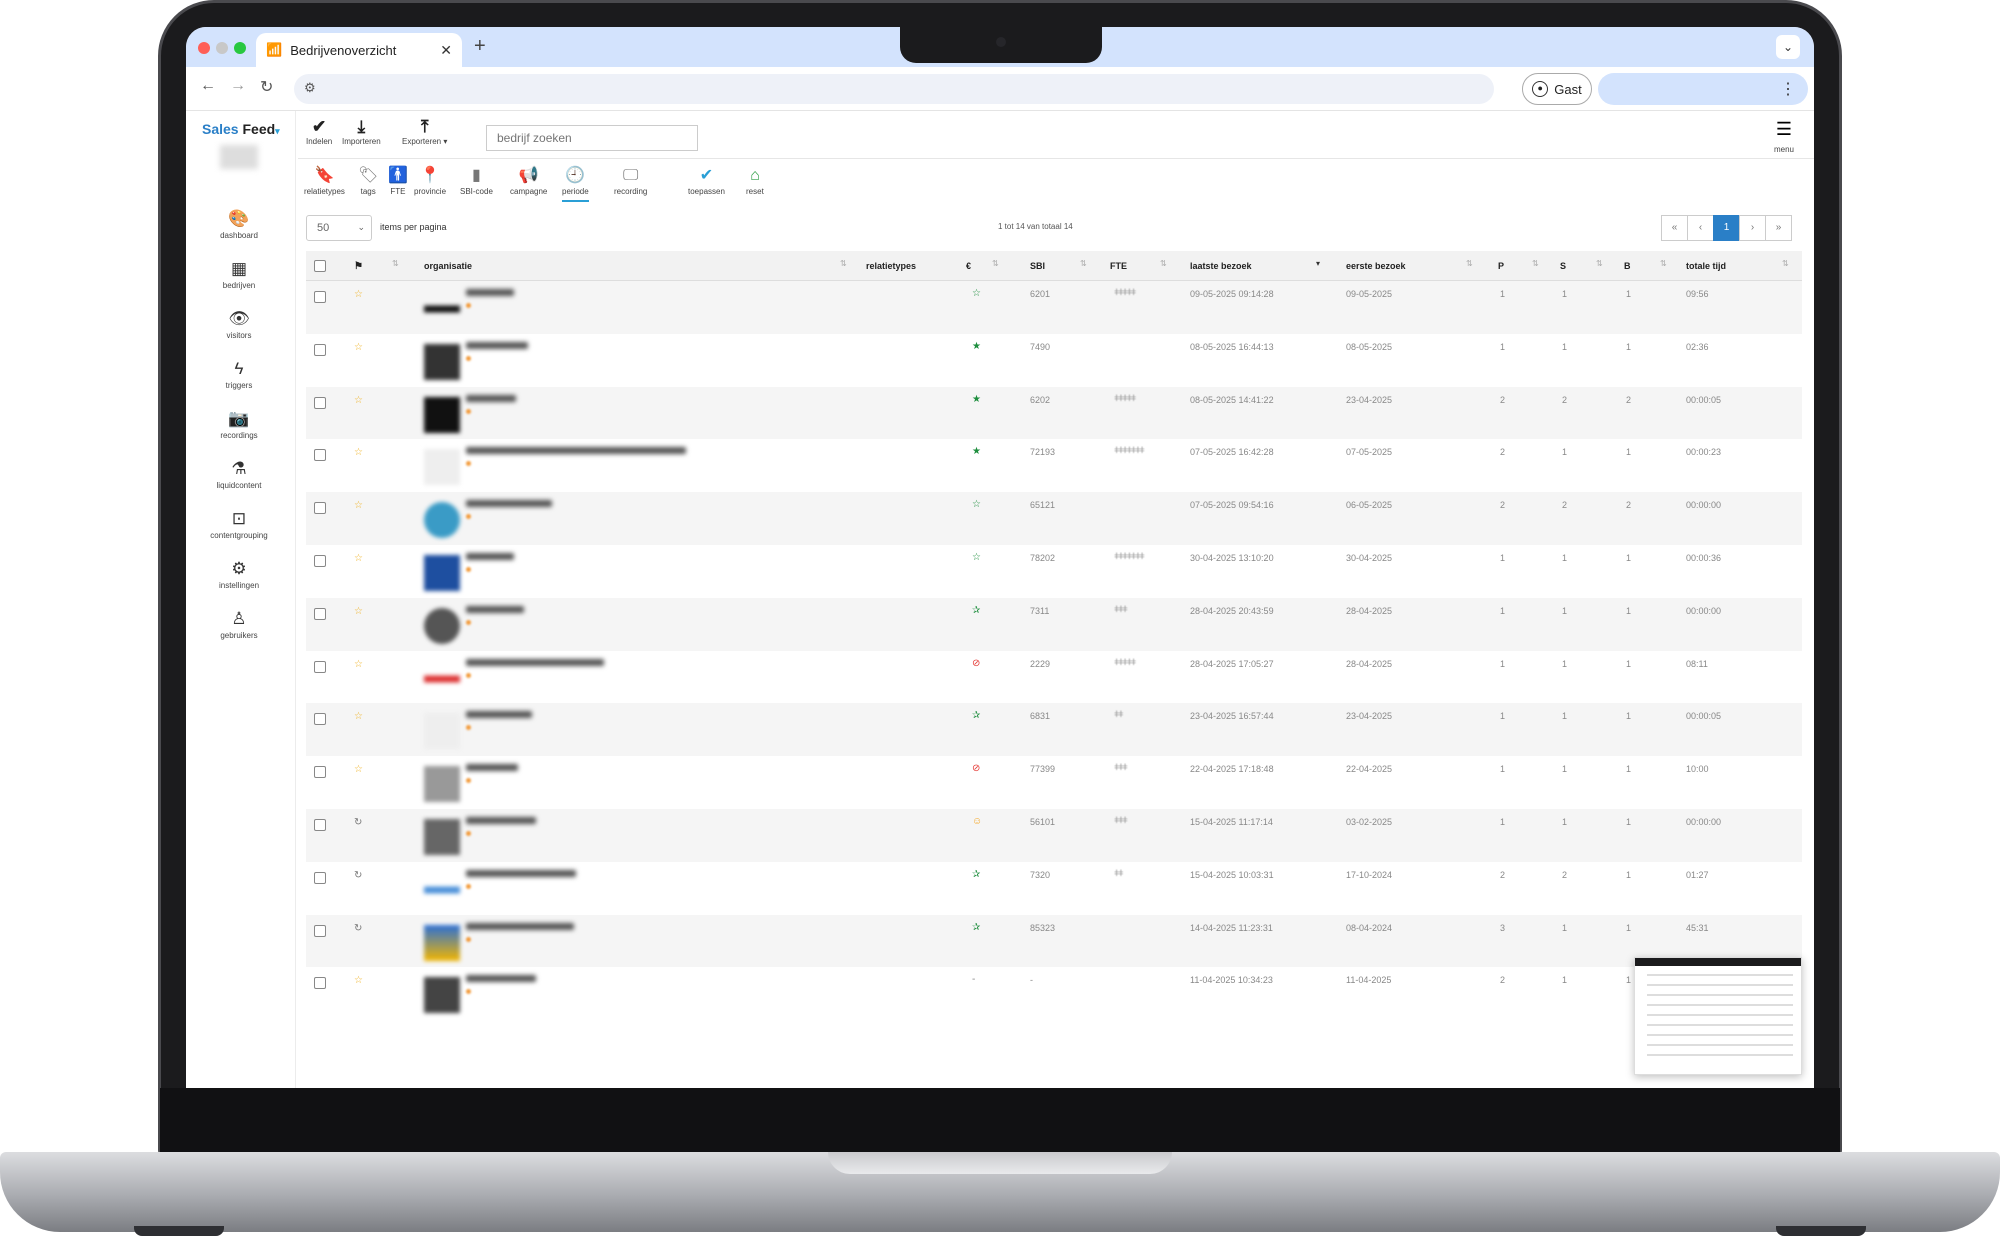 The width and height of the screenshot is (2000, 1236). What do you see at coordinates (1563, 266) in the screenshot?
I see `col-s: S` at bounding box center [1563, 266].